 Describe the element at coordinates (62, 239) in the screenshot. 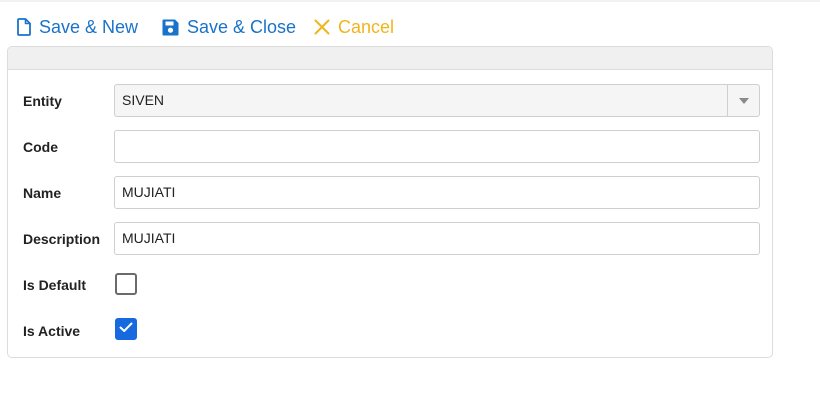

I see `description-label: Description` at that location.